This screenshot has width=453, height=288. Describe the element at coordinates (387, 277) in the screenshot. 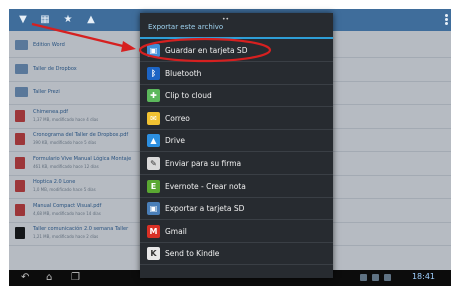

I see `battery-icon` at that location.